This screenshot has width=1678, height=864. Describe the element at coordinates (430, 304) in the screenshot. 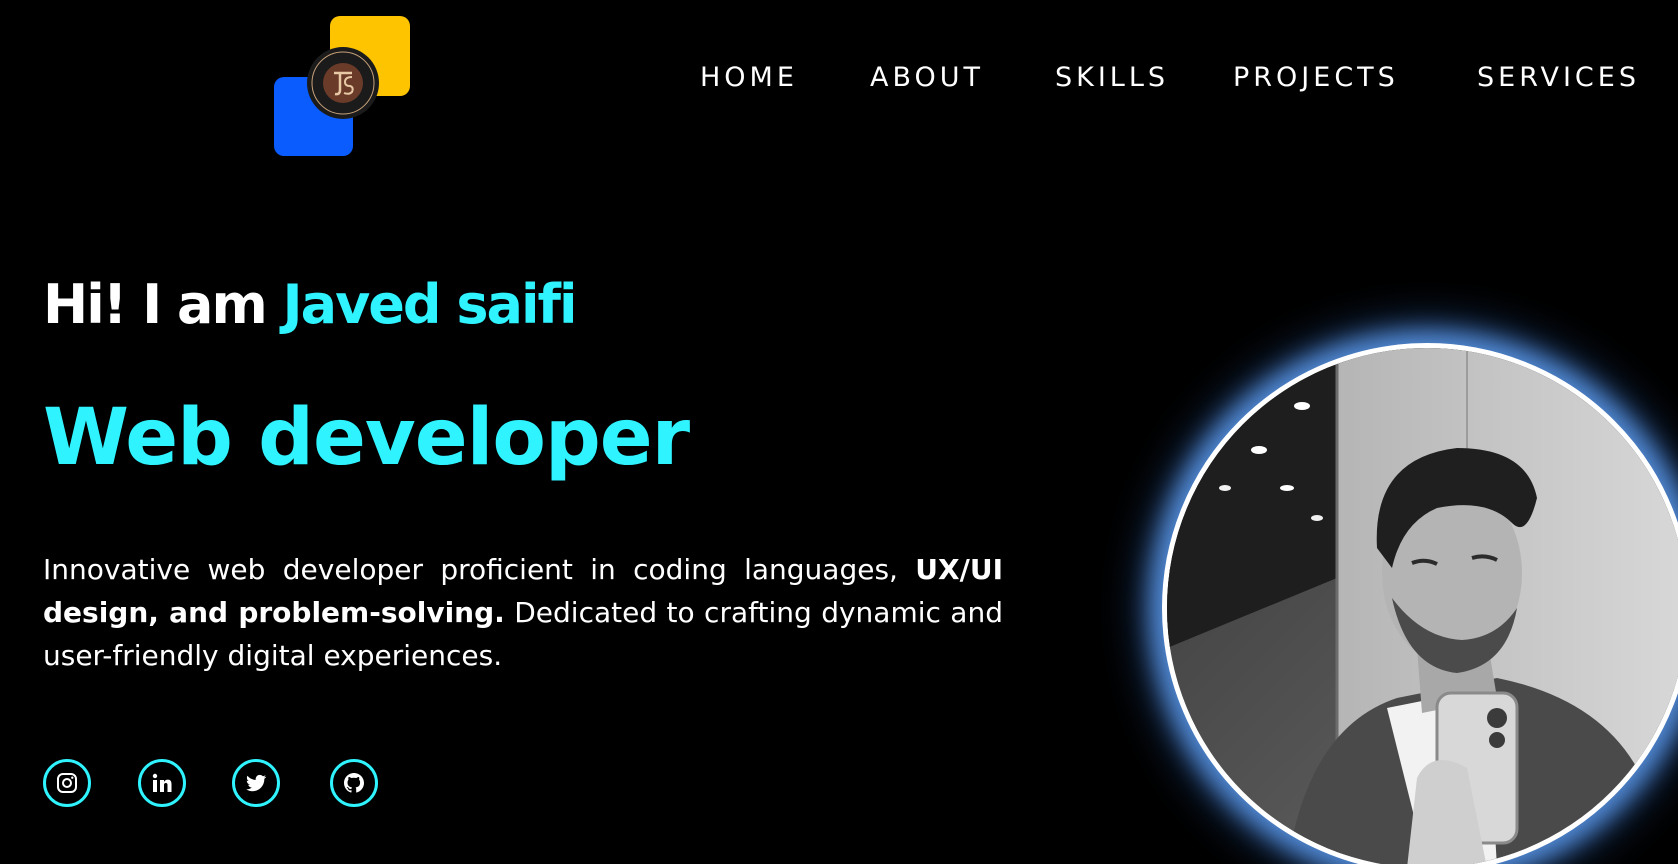

I see `hero-name: Javed saifi` at that location.